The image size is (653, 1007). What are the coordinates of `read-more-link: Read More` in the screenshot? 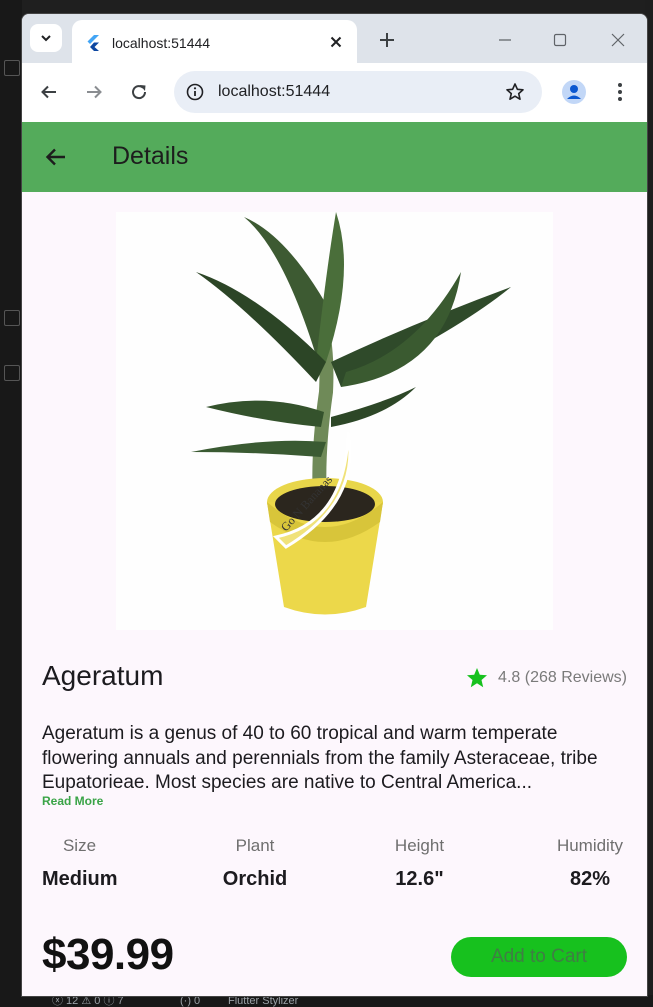 It's located at (72, 801).